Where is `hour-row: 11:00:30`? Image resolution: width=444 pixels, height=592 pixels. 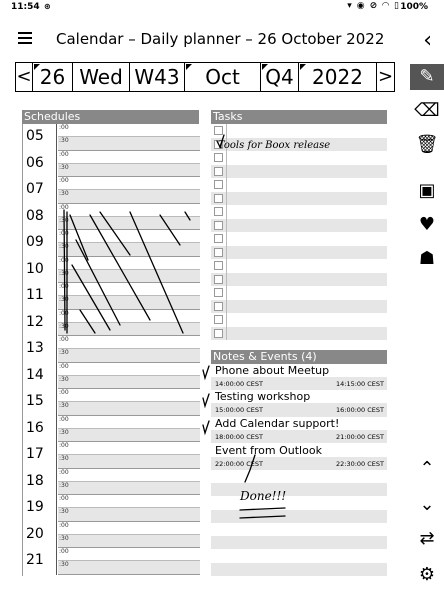 hour-row: 11:00:30 is located at coordinates (111, 296).